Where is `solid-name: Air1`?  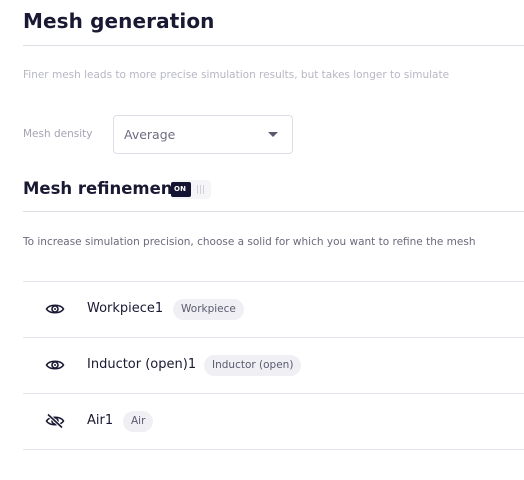 solid-name: Air1 is located at coordinates (100, 420).